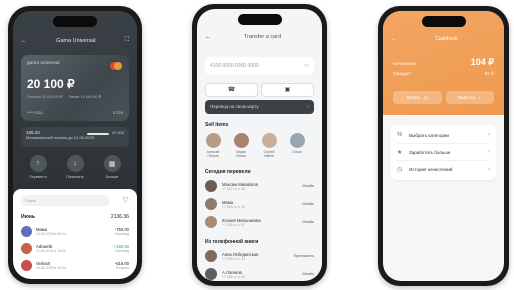 The width and height of the screenshot is (514, 290). I want to click on menu-item-label: Выбрать категории, so click(429, 135).